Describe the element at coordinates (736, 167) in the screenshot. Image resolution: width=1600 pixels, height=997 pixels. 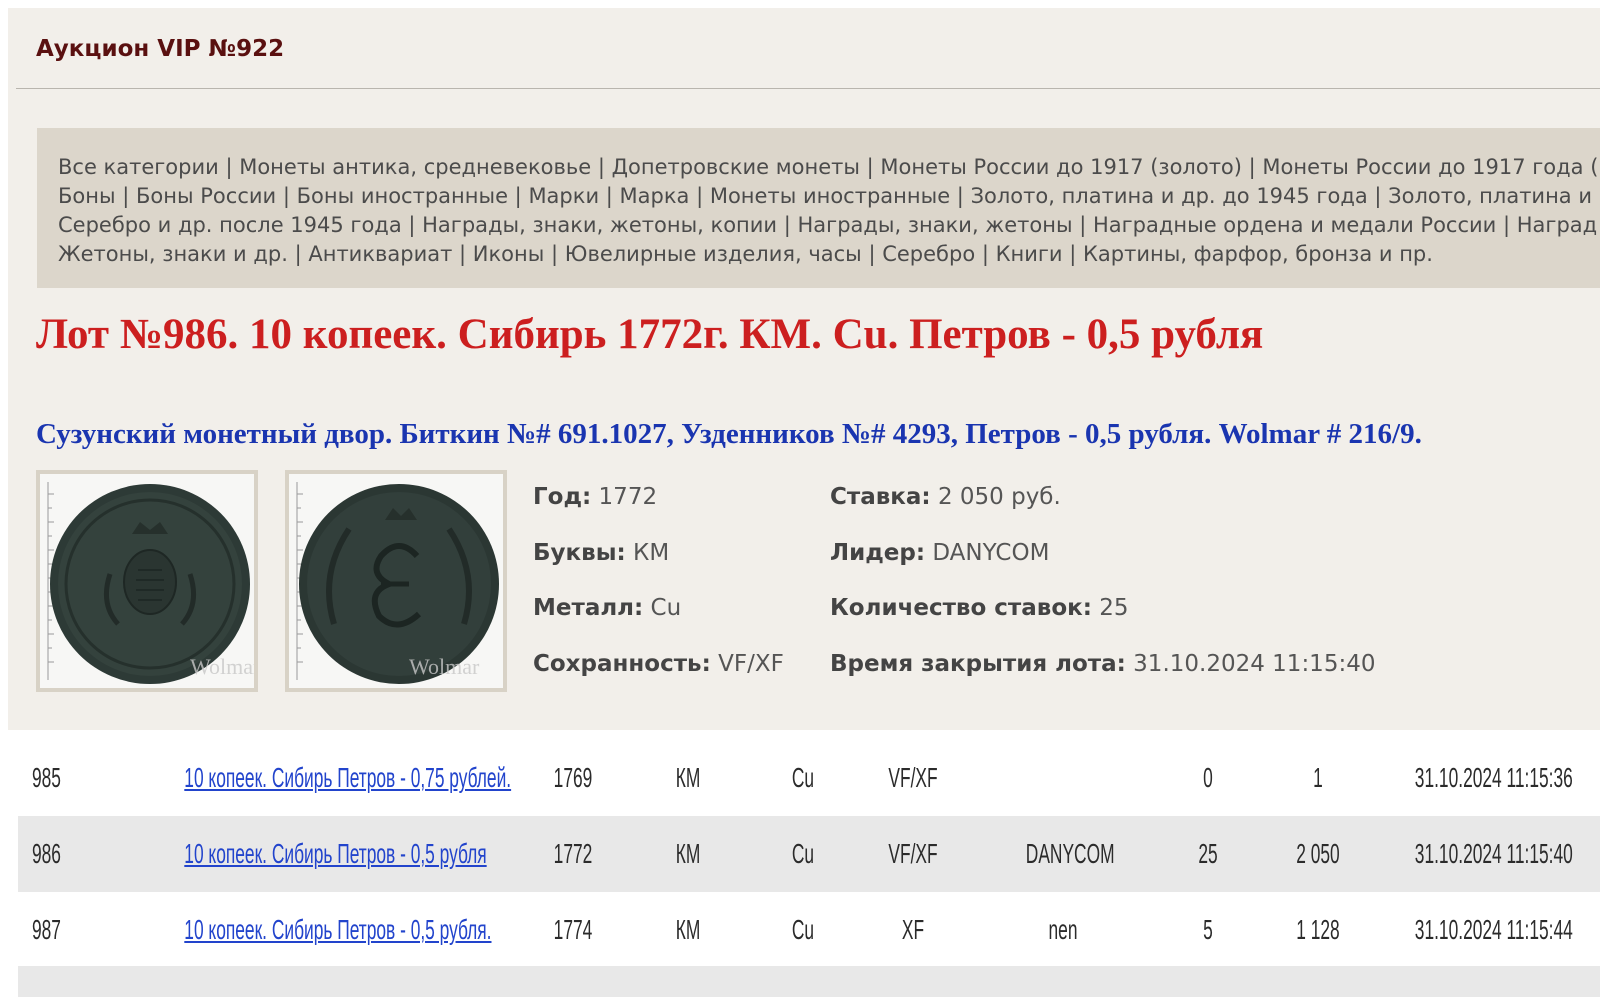
I see `category-link: Допетровские монеты` at that location.